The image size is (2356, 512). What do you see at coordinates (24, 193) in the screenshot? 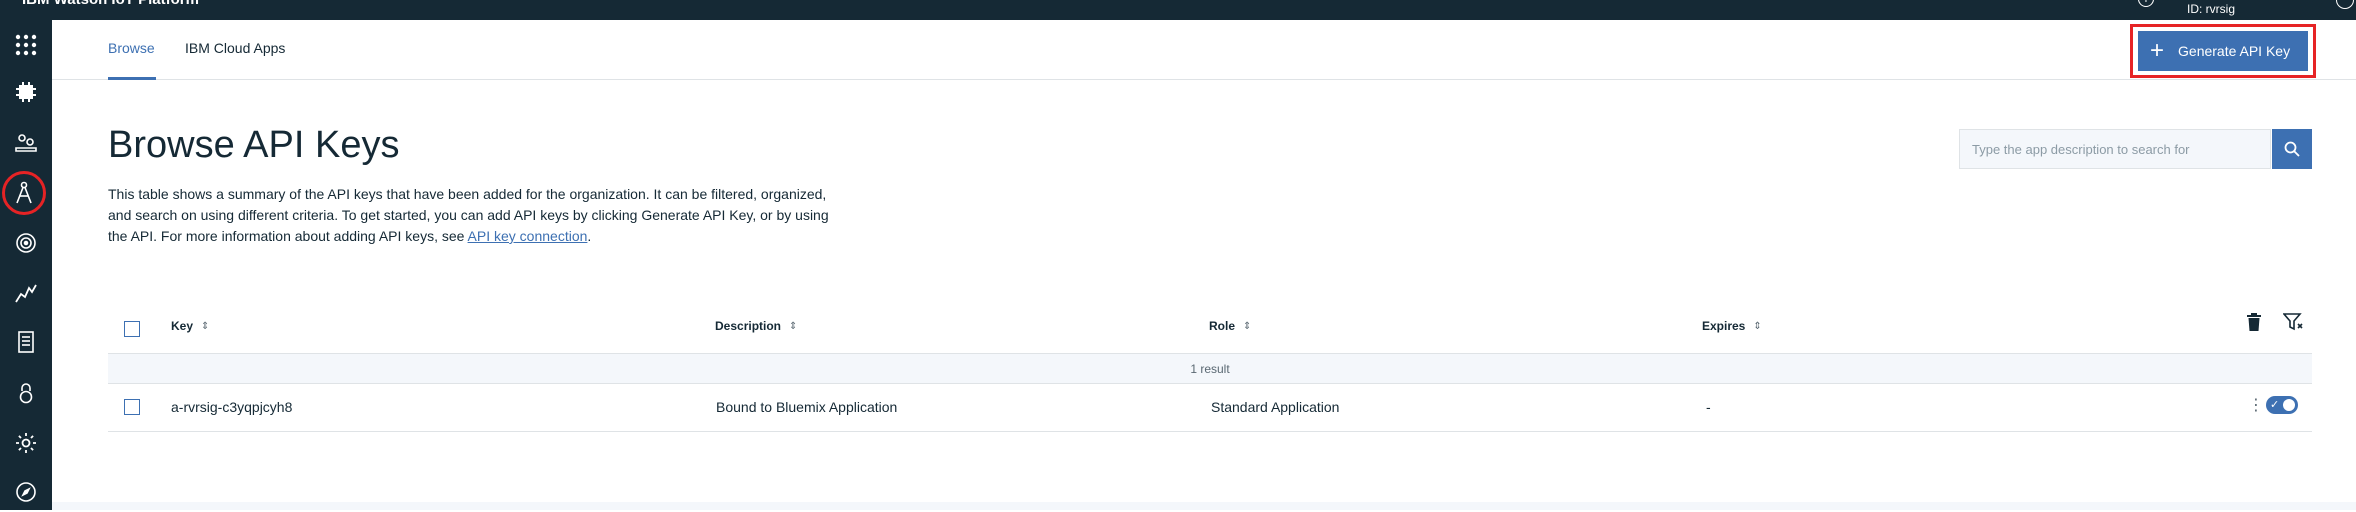
I see `apps-icon` at bounding box center [24, 193].